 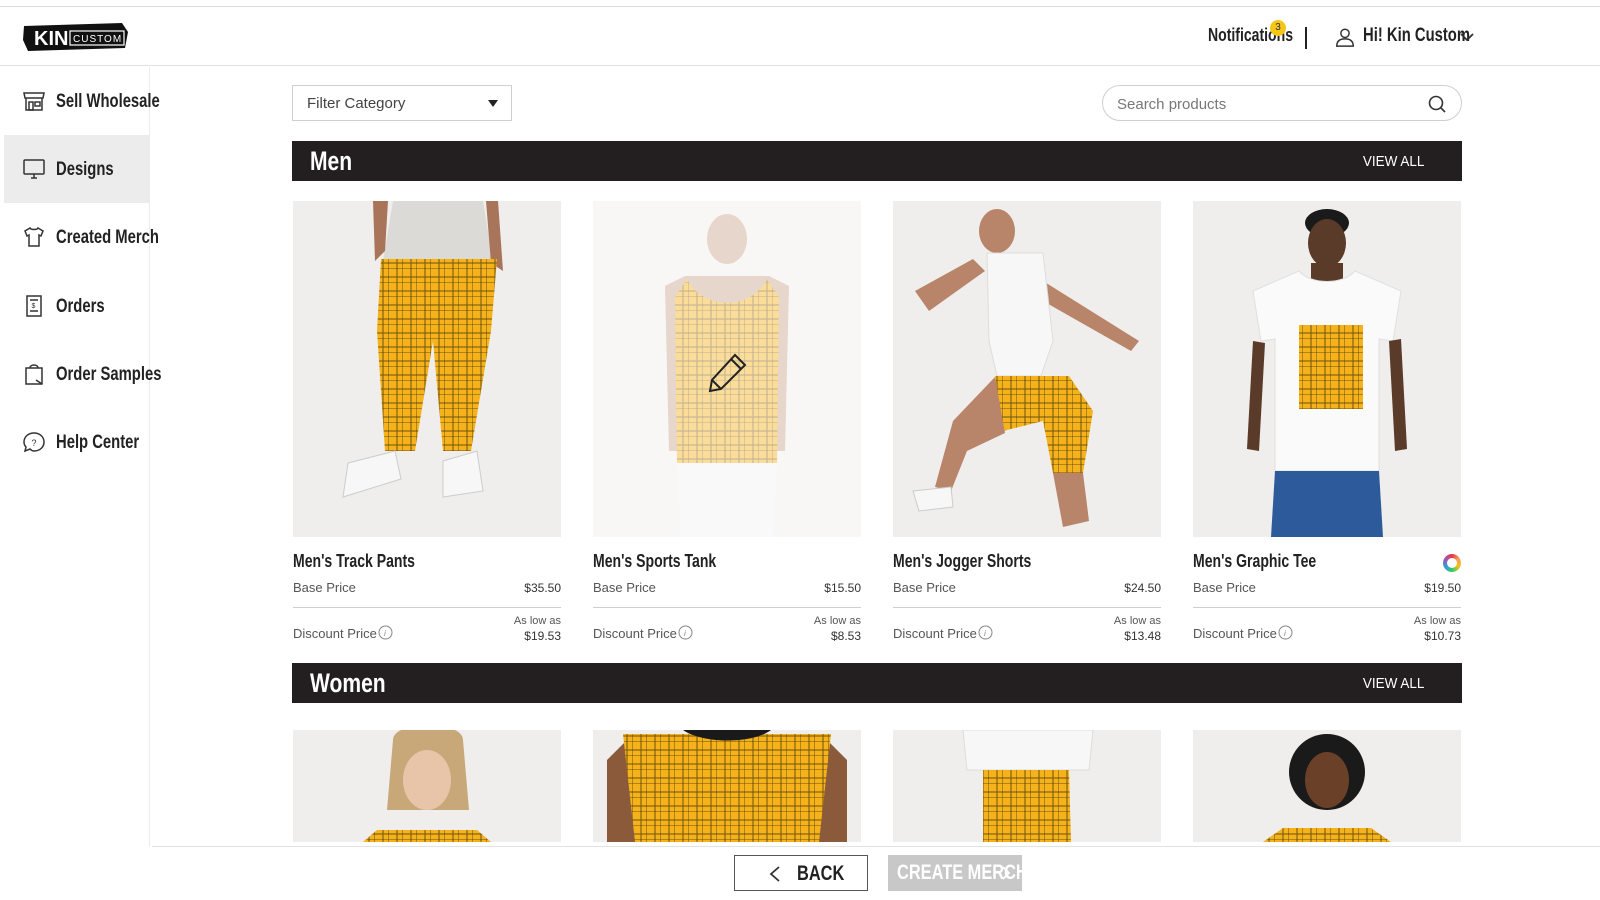 I want to click on back-button-label: BACK, so click(x=821, y=873).